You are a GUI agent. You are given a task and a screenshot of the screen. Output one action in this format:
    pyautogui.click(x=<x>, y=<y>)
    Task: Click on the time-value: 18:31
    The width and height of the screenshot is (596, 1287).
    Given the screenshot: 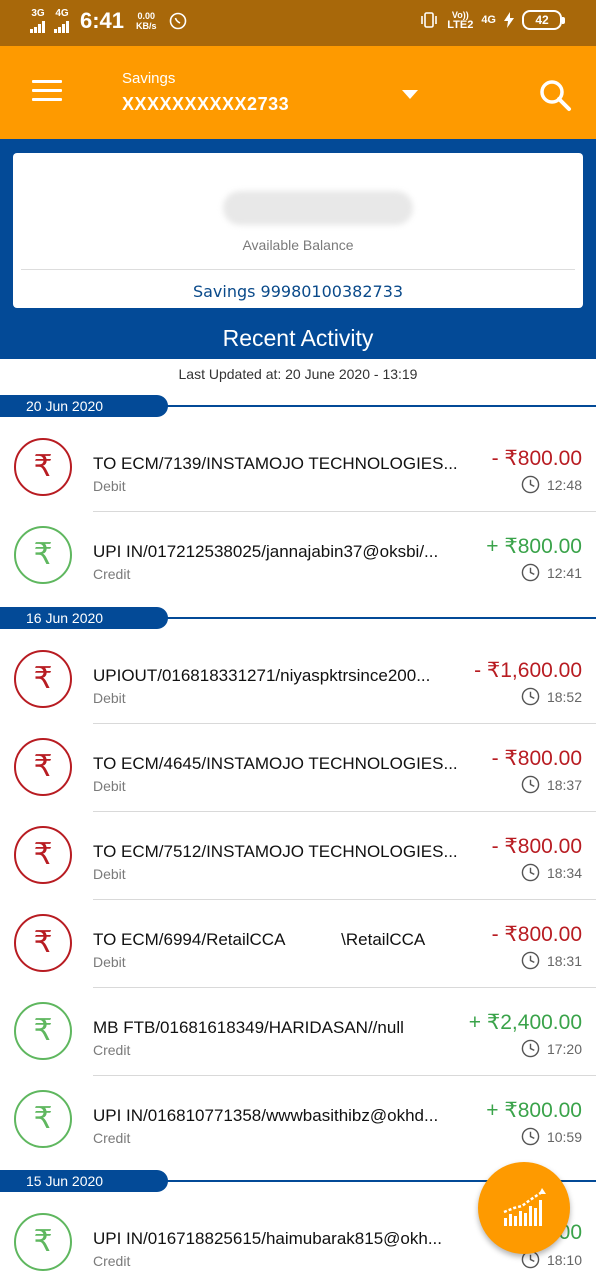 What is the action you would take?
    pyautogui.click(x=564, y=960)
    